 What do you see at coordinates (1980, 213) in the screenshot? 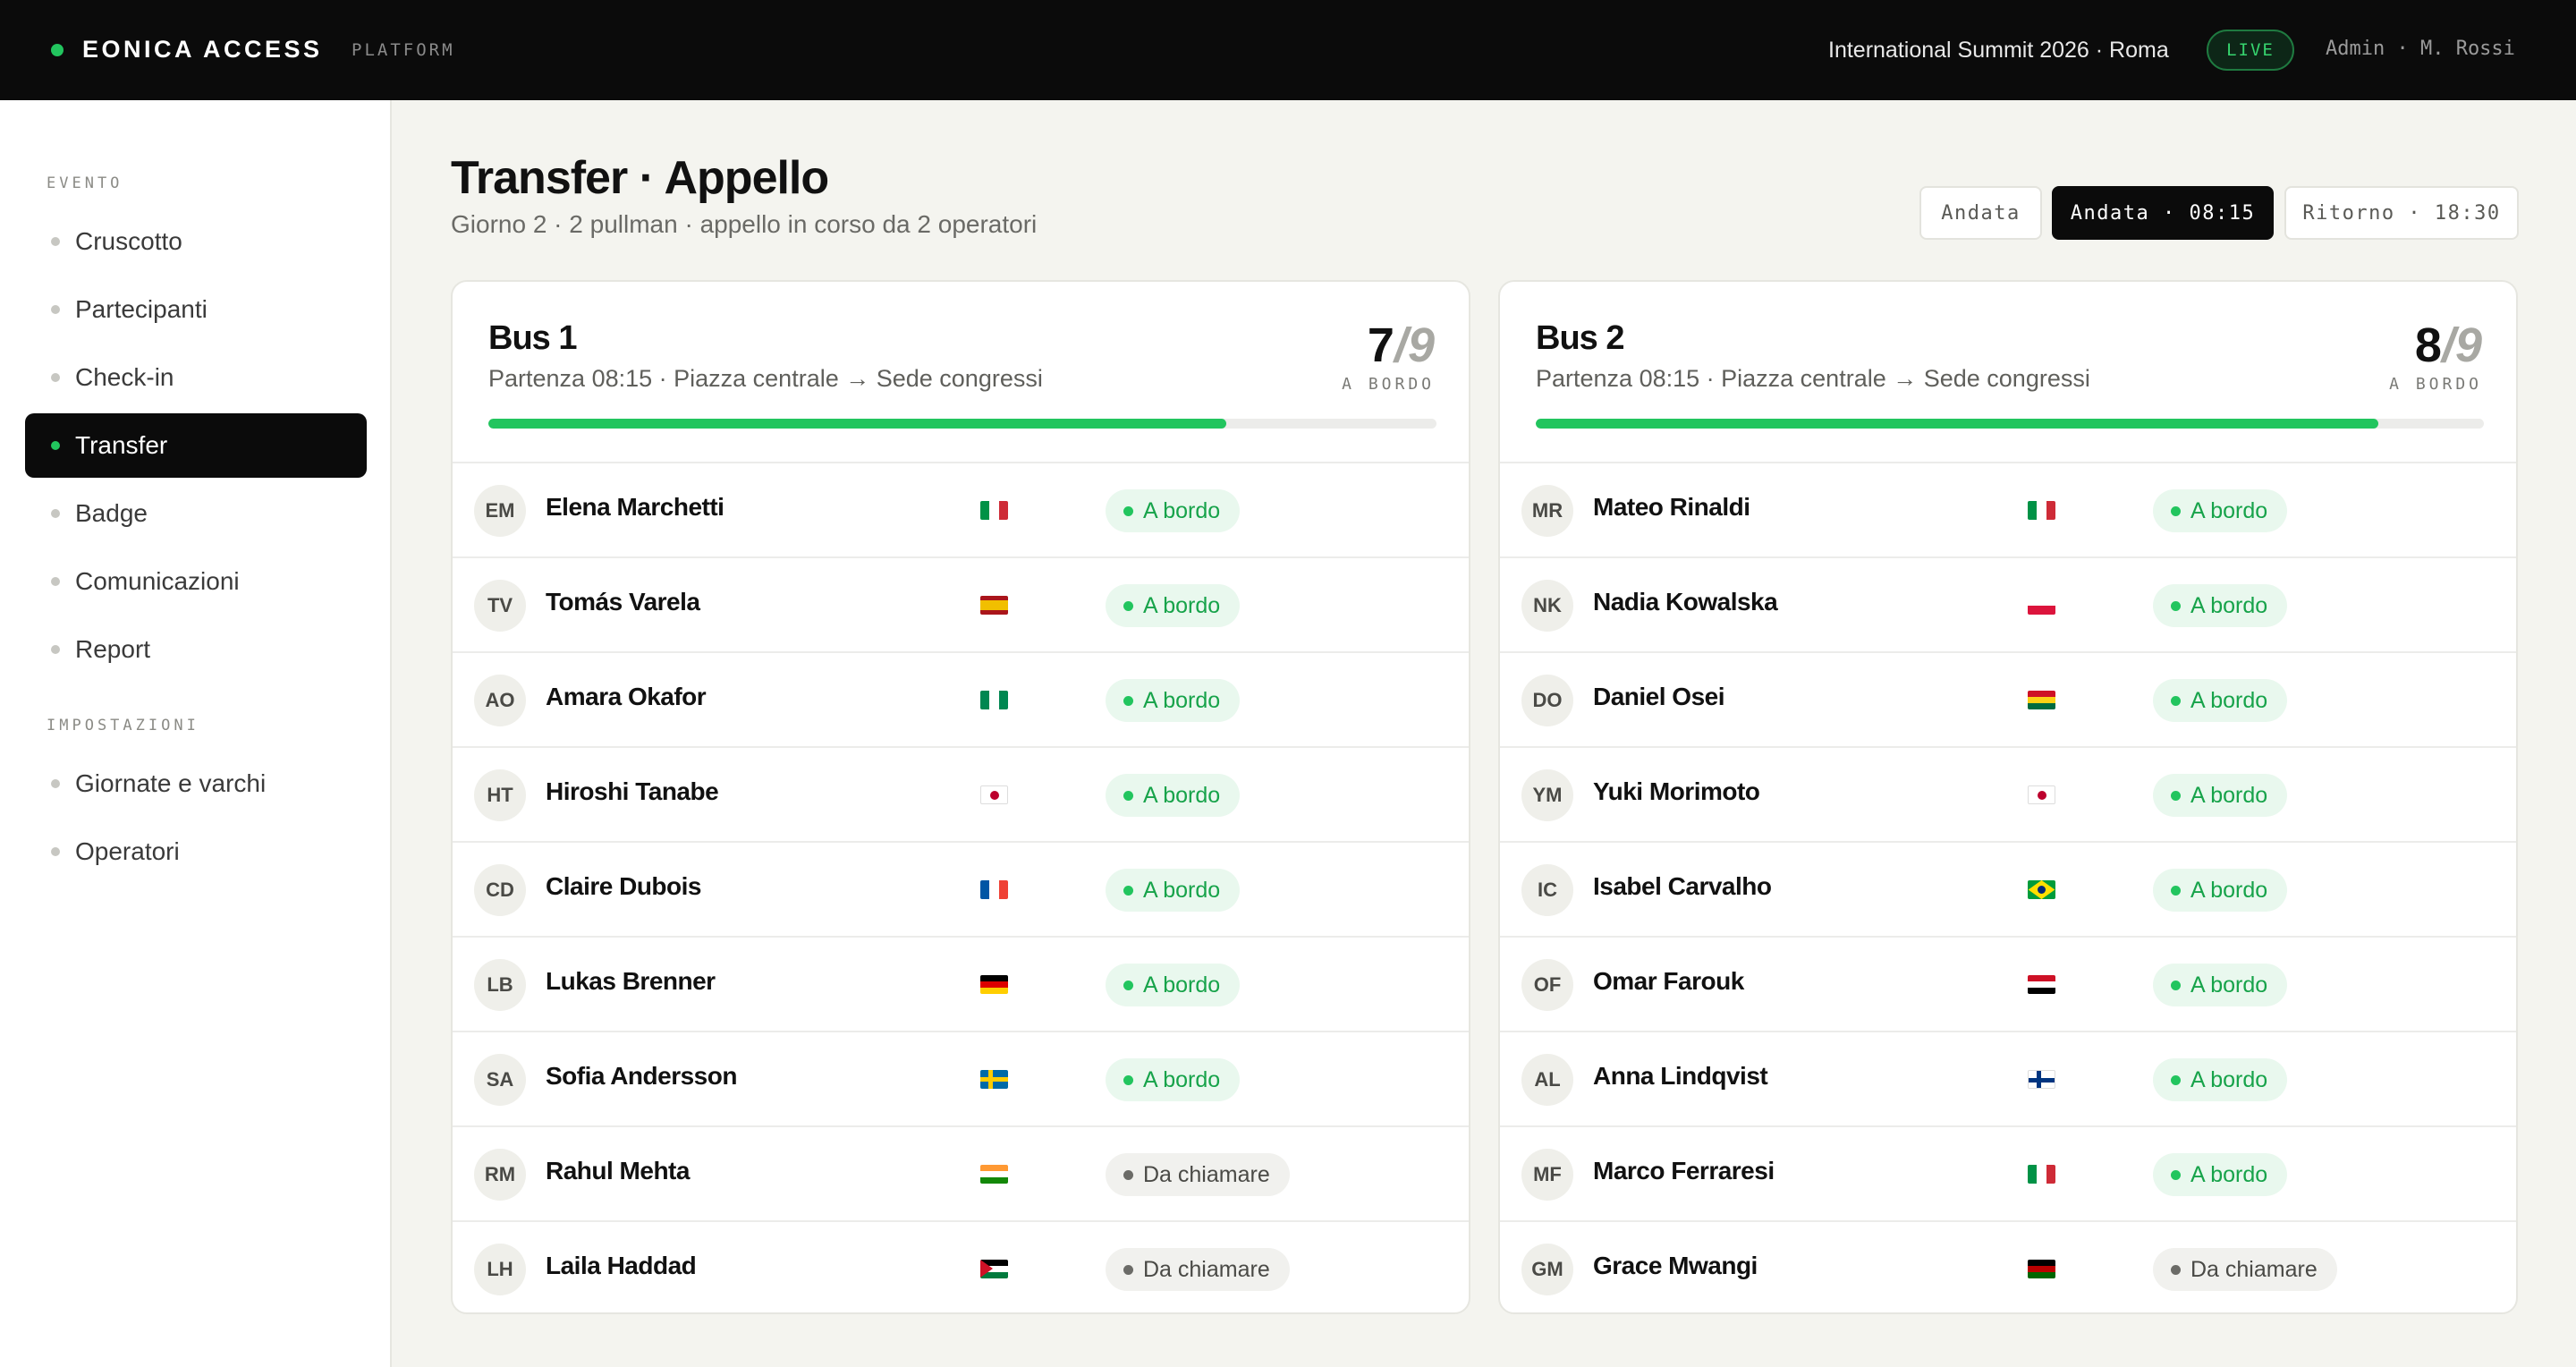
I see `tab-andata: Andata` at bounding box center [1980, 213].